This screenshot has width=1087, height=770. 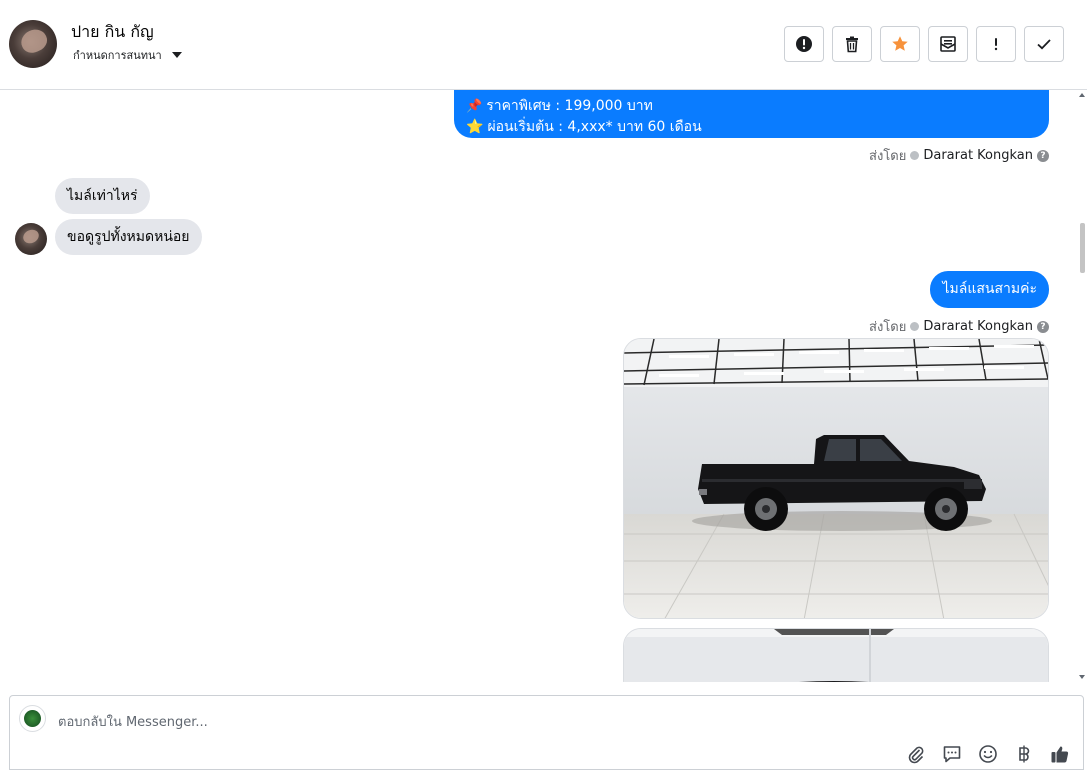 I want to click on star-emoji-icon: ⭐, so click(x=475, y=127).